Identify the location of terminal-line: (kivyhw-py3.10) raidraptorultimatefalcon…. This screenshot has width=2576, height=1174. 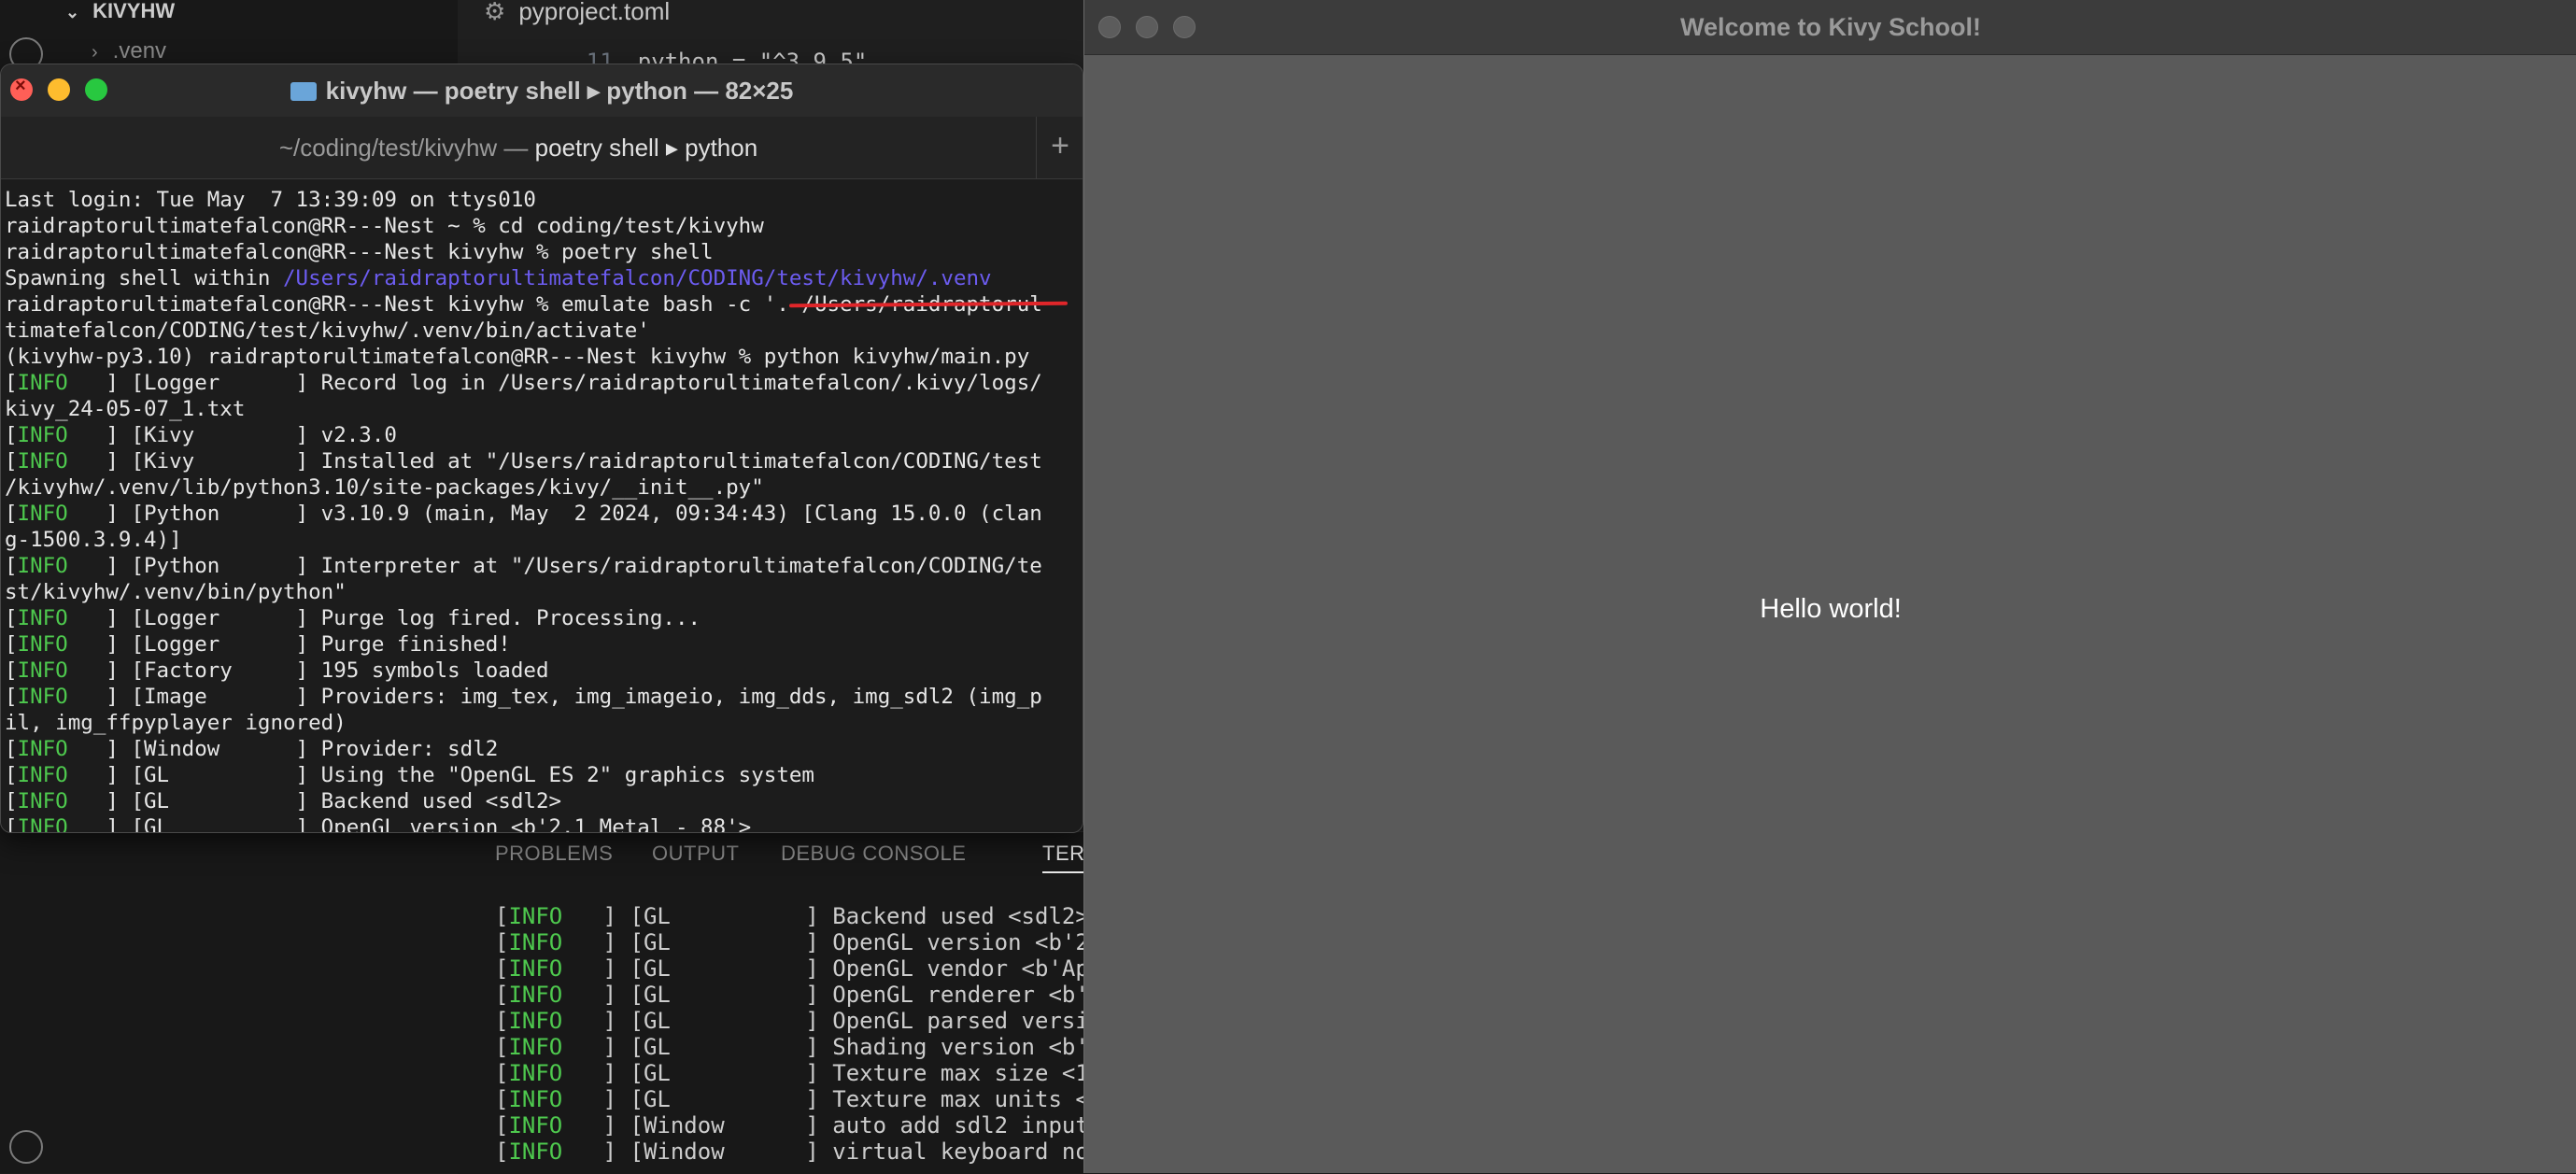
(517, 357).